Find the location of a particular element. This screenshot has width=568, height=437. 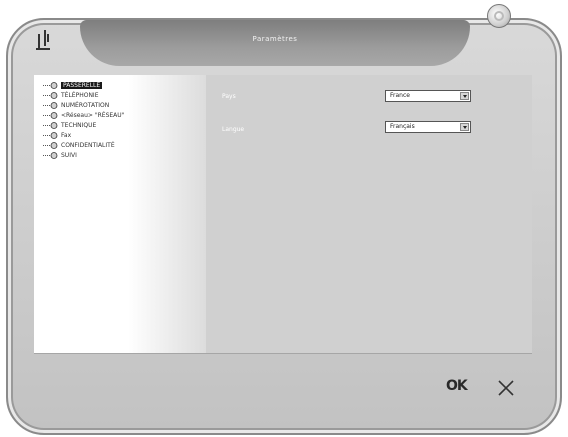

country-select-value: France is located at coordinates (400, 95).